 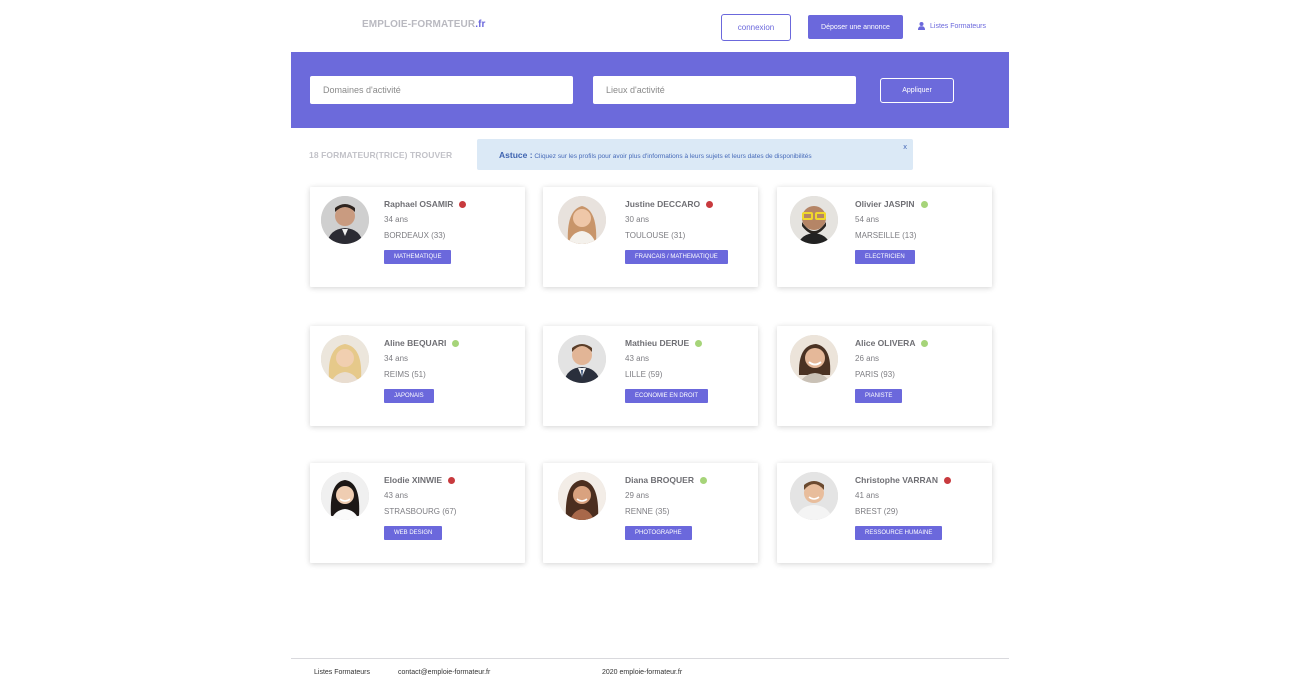 What do you see at coordinates (921, 26) in the screenshot?
I see `user-icon` at bounding box center [921, 26].